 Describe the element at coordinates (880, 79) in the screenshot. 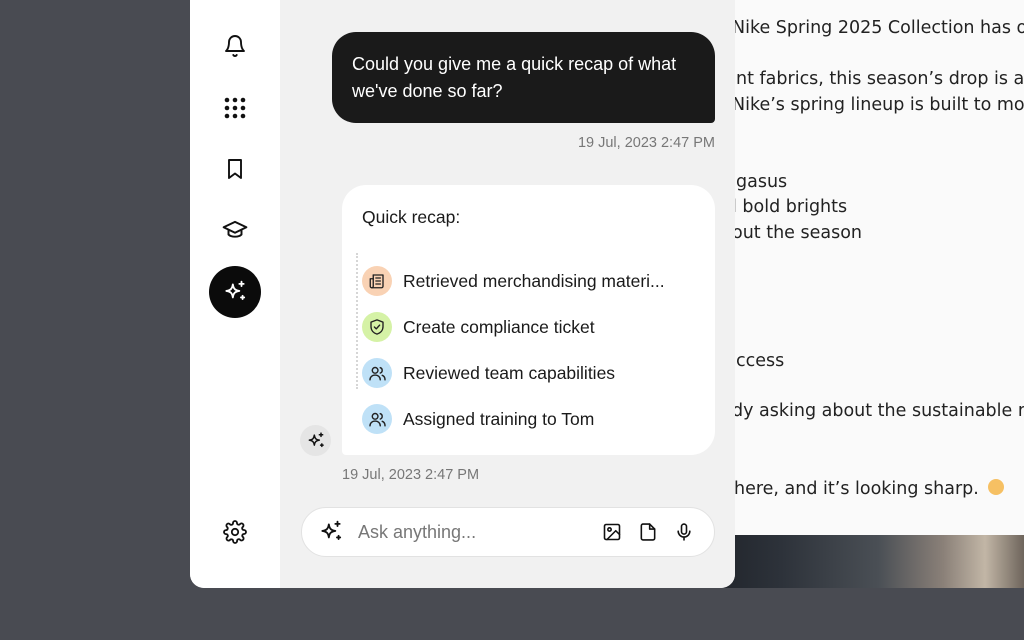

I see `doc-line: nt fabrics, this season’s drop is all a` at that location.